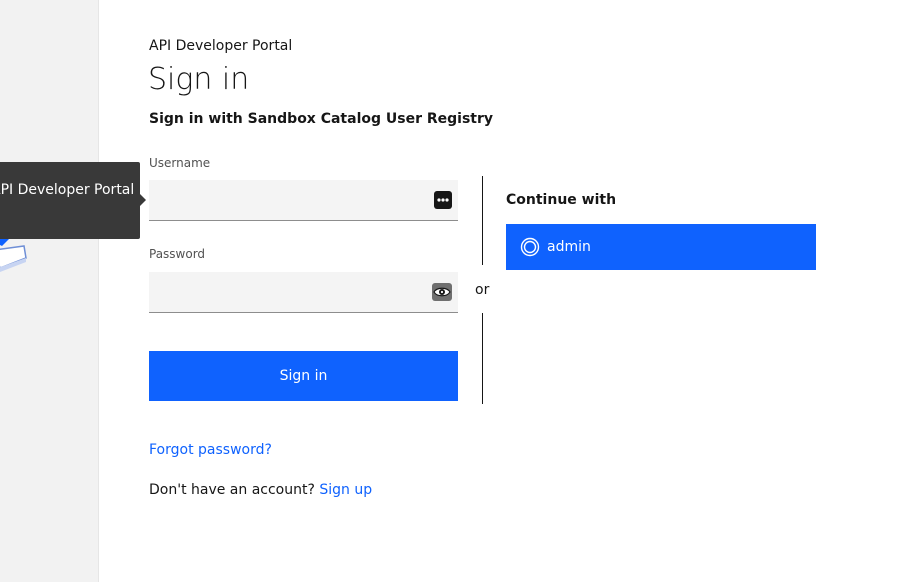 This screenshot has height=582, width=904. Describe the element at coordinates (73, 200) in the screenshot. I see `tooltip: API Developer Portal` at that location.